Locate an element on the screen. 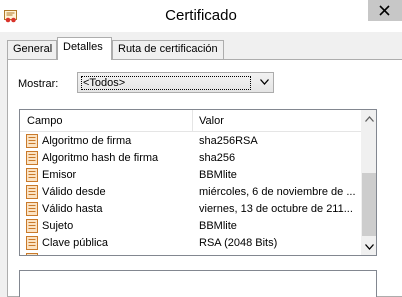 Image resolution: width=402 pixels, height=297 pixels. field-value: RSA (2048 Bits) is located at coordinates (238, 243).